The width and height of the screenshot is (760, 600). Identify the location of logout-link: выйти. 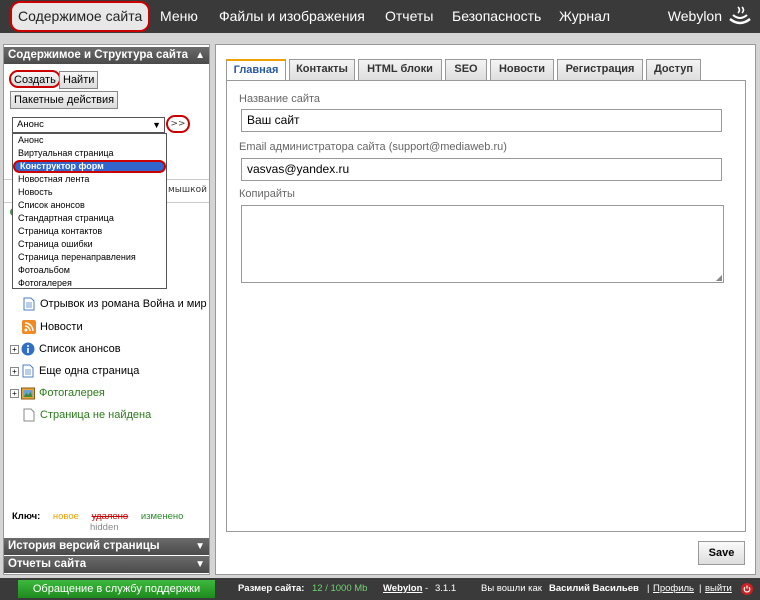
(718, 589).